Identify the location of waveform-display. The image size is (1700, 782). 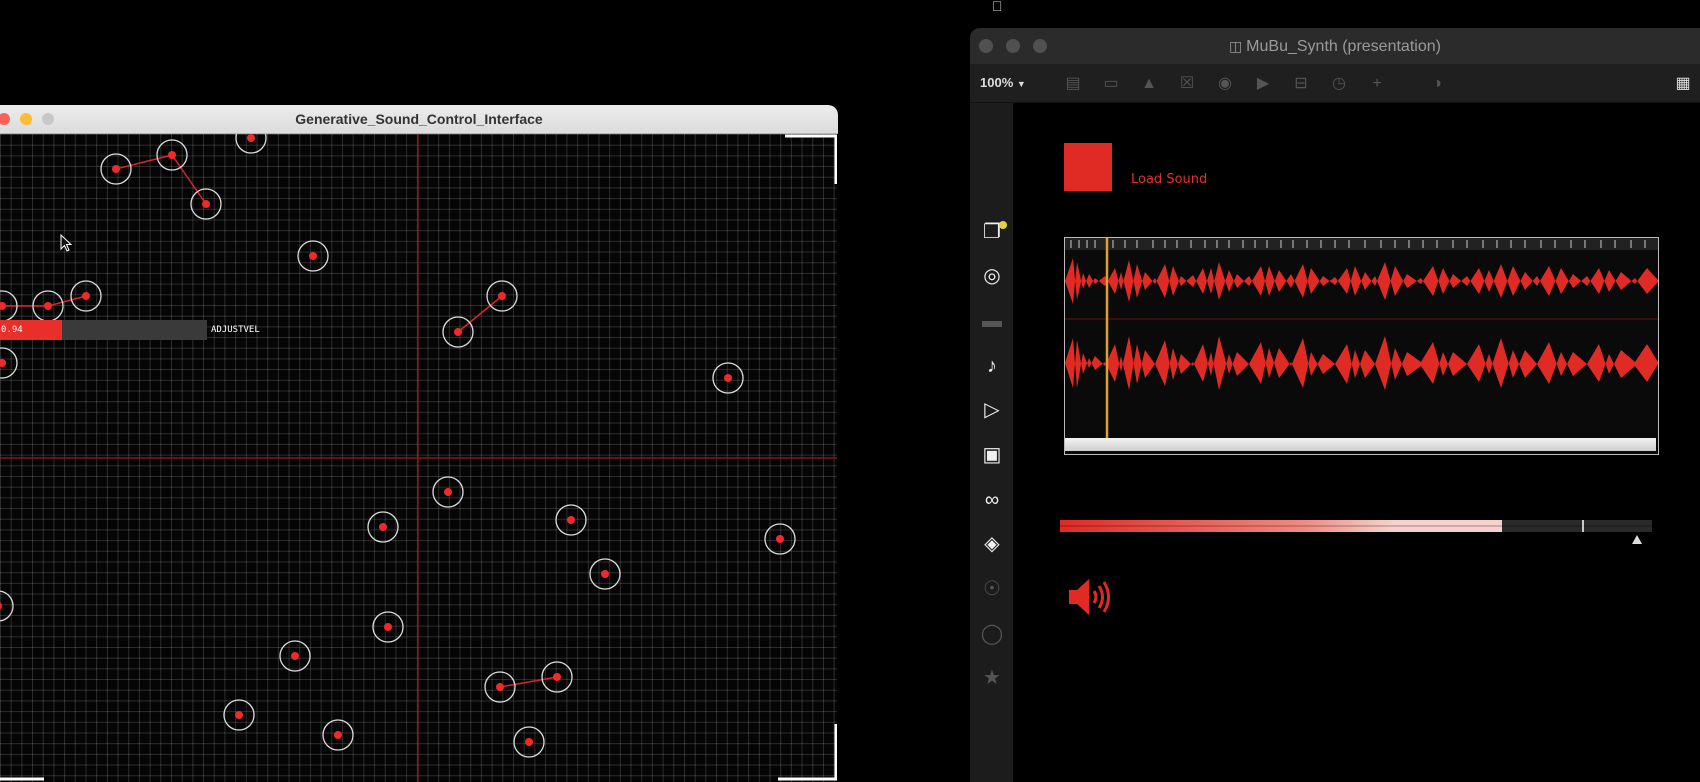
(1361, 346).